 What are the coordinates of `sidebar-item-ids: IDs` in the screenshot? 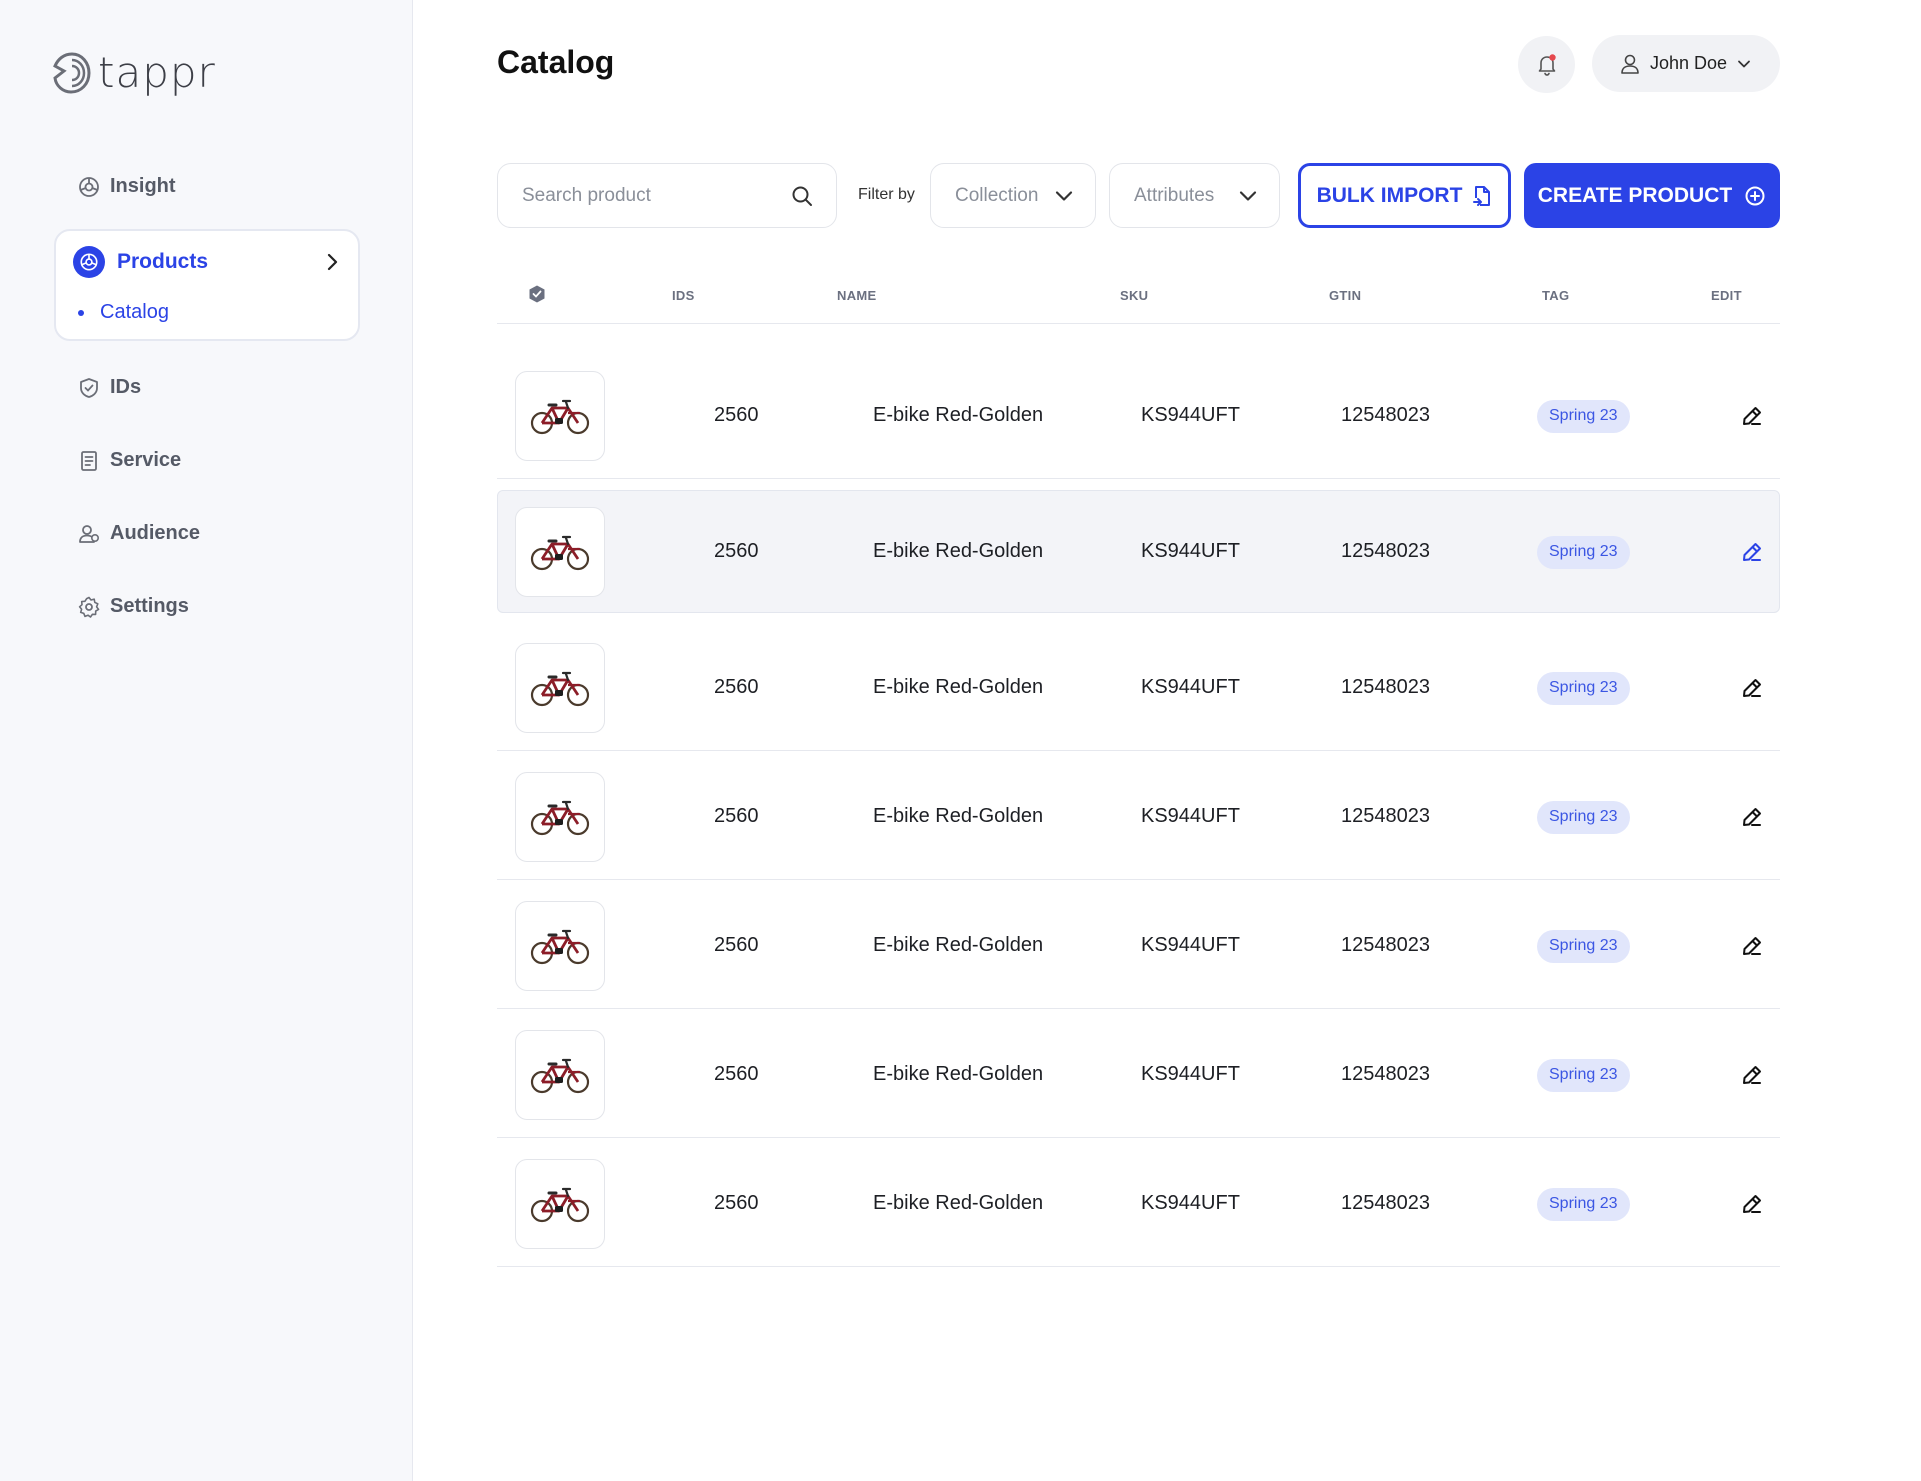 It's located at (109, 387).